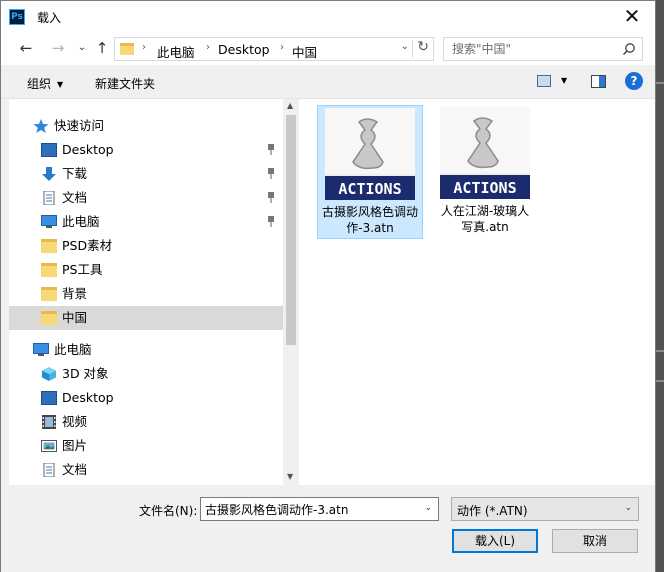 This screenshot has width=664, height=572. Describe the element at coordinates (290, 476) in the screenshot. I see `scroll-down-icon: ▼` at that location.